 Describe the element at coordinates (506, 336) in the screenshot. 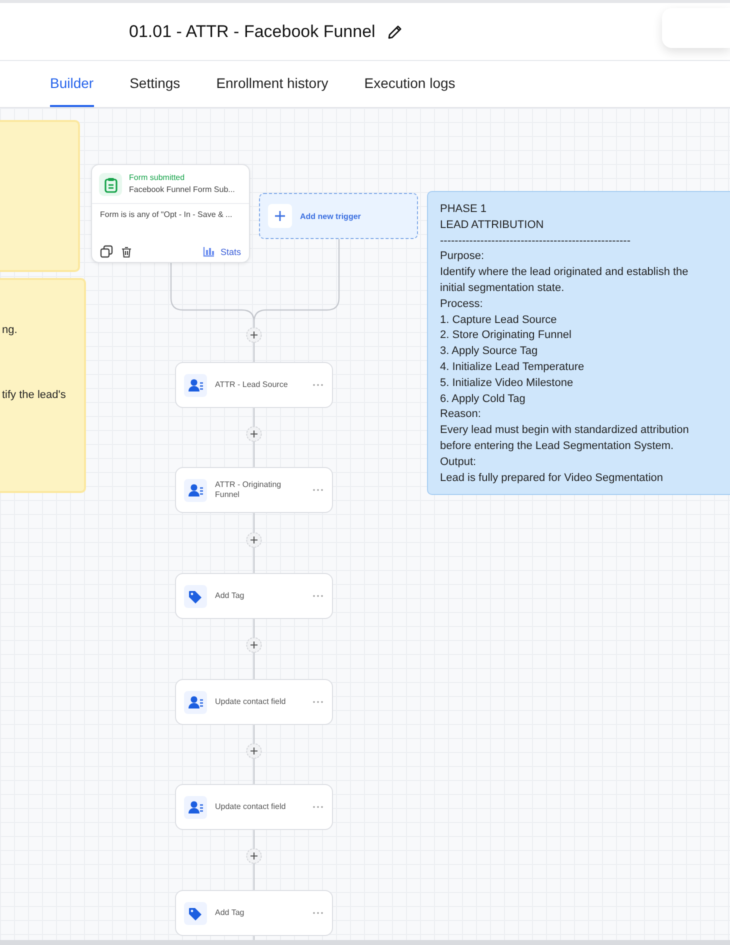

I see `note-text: 2. Store Originating Funnel` at that location.